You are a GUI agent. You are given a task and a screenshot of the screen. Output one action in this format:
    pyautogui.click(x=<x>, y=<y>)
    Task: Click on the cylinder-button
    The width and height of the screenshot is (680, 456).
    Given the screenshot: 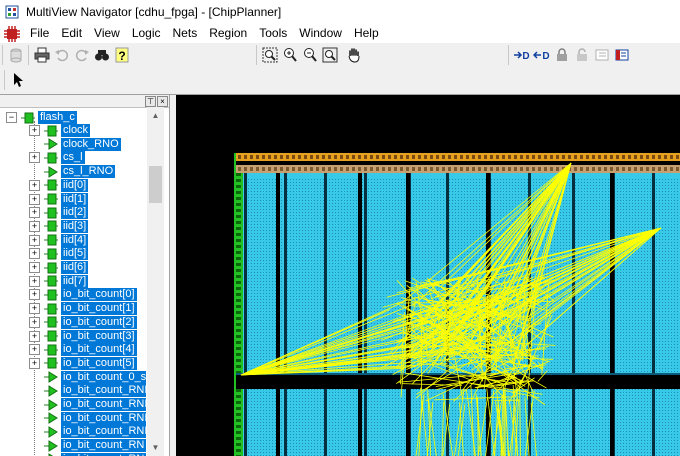 What is the action you would take?
    pyautogui.click(x=16, y=55)
    